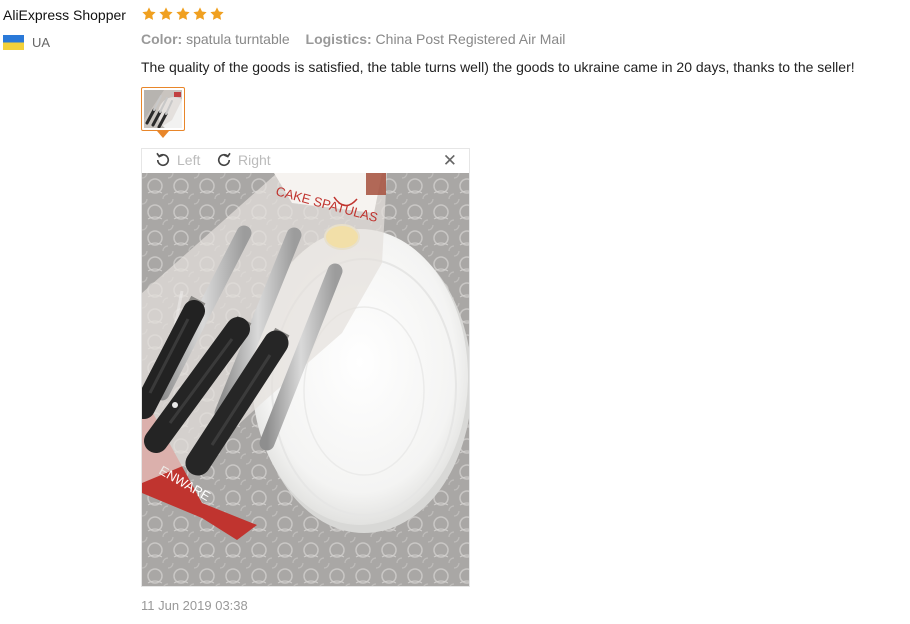  What do you see at coordinates (194, 605) in the screenshot?
I see `review-timestamp: 11 Jun 2019 03:38` at bounding box center [194, 605].